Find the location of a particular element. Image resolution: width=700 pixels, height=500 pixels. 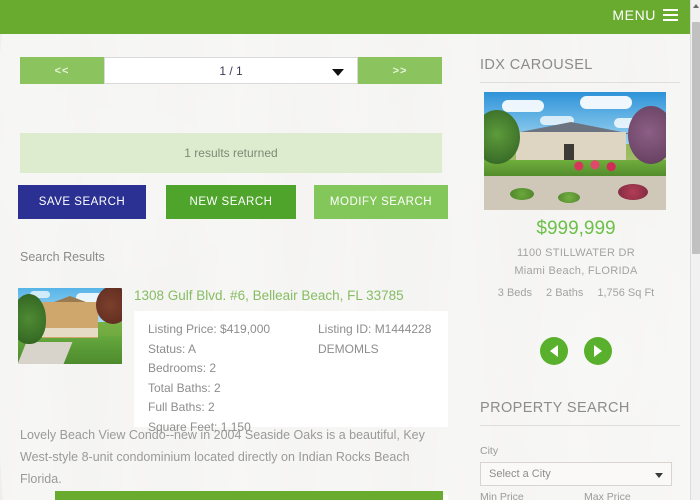

carousel-navigation is located at coordinates (576, 351).